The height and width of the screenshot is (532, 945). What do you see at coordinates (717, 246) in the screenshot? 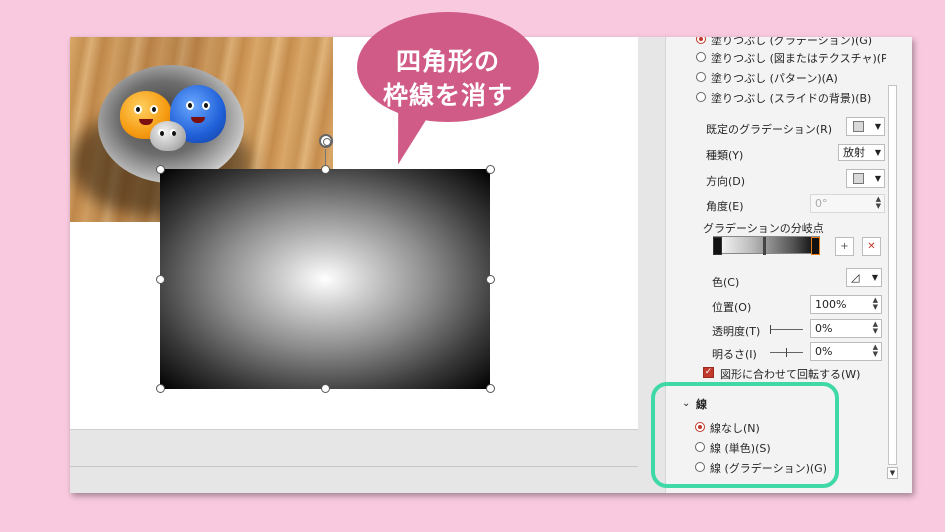
I see `gradient-stop-left` at bounding box center [717, 246].